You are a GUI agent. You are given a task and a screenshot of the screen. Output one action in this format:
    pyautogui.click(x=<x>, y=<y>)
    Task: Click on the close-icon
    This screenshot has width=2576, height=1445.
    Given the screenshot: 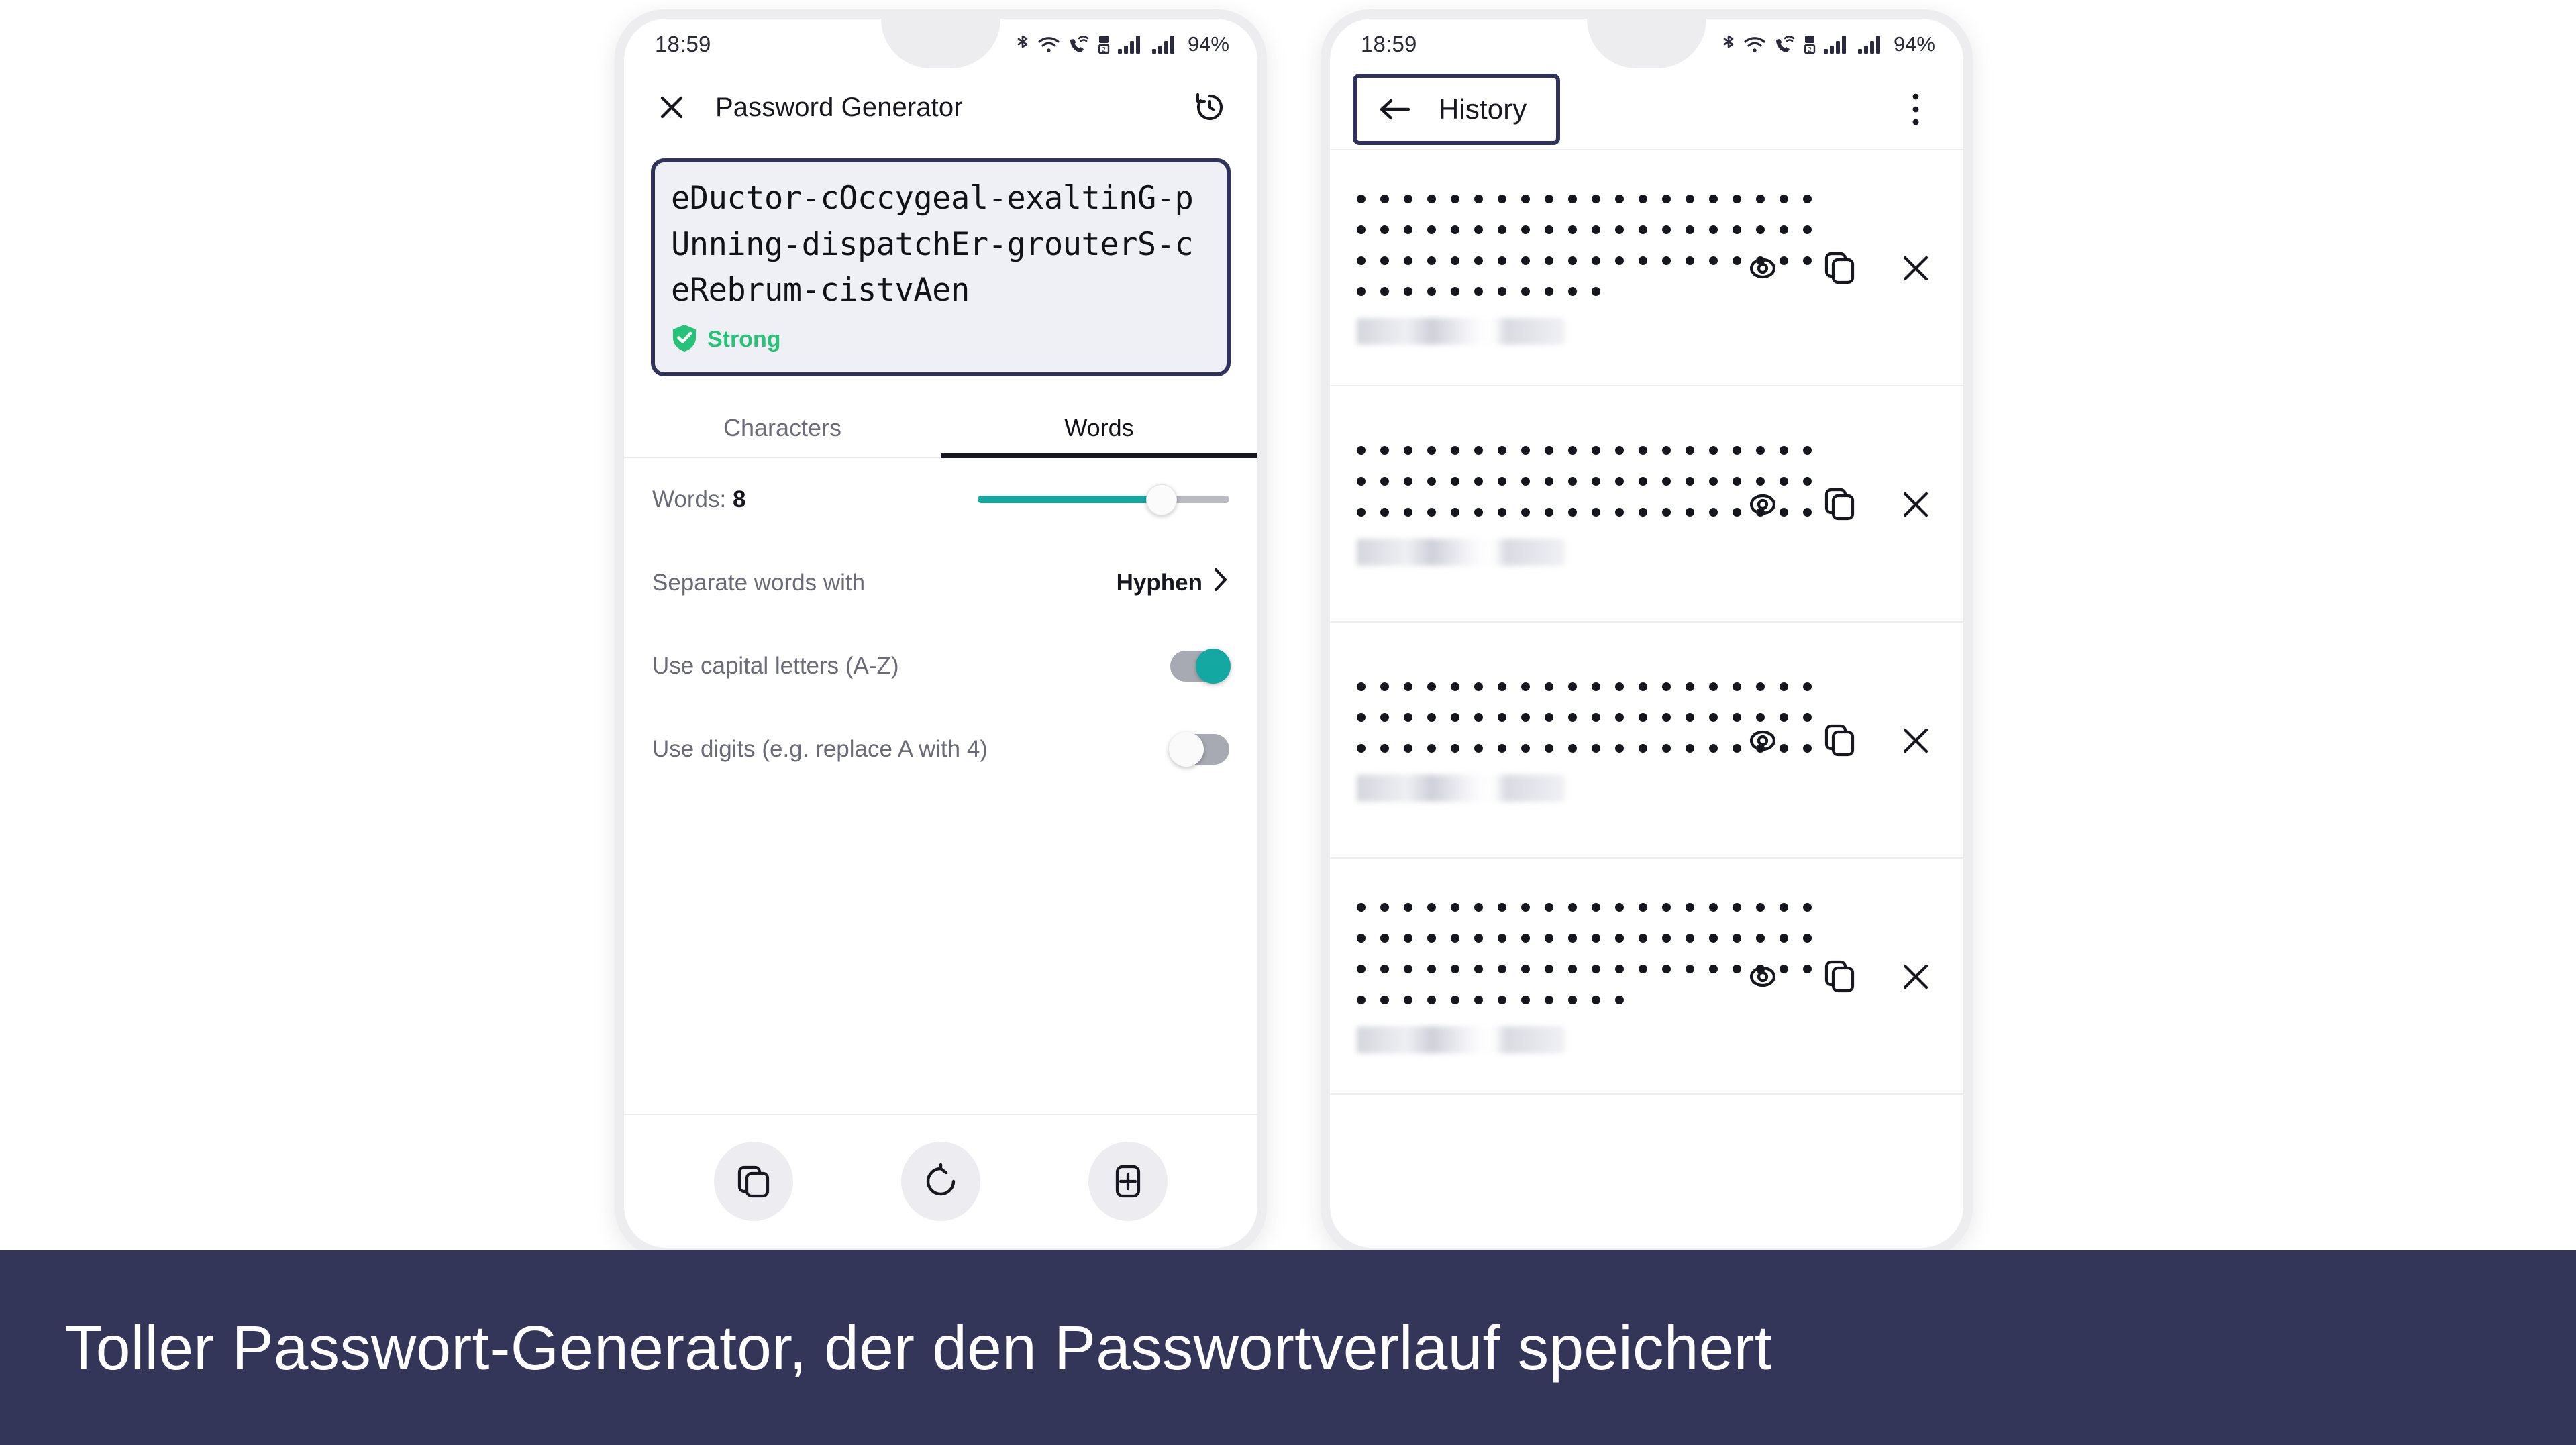 What is the action you would take?
    pyautogui.click(x=671, y=107)
    